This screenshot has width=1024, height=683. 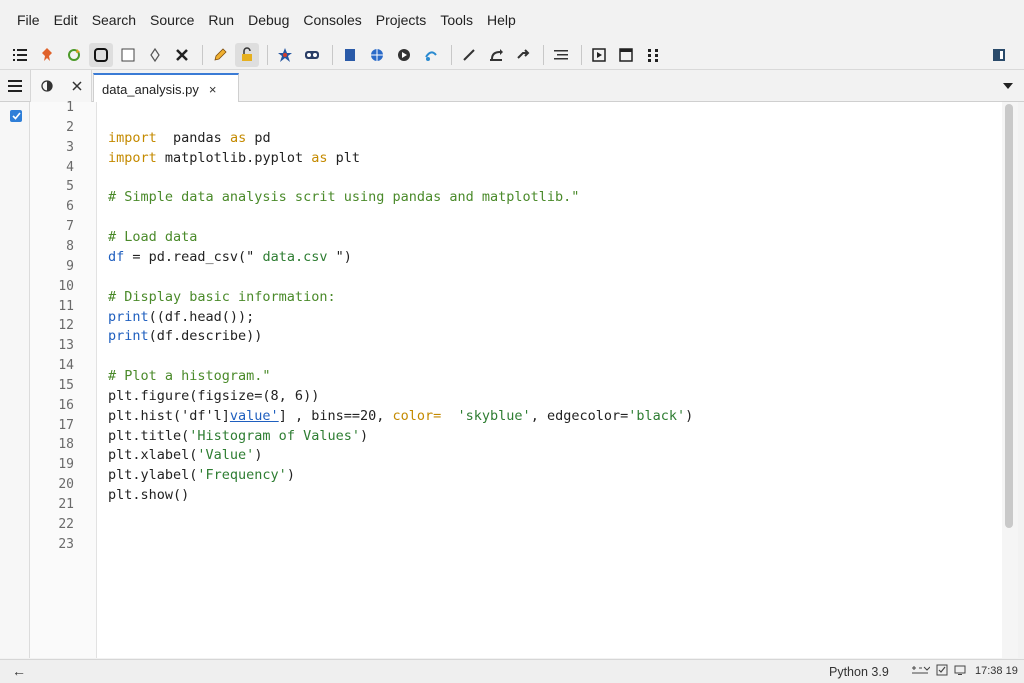 I want to click on code-line: plt.xlabel('Value'), so click(x=185, y=455).